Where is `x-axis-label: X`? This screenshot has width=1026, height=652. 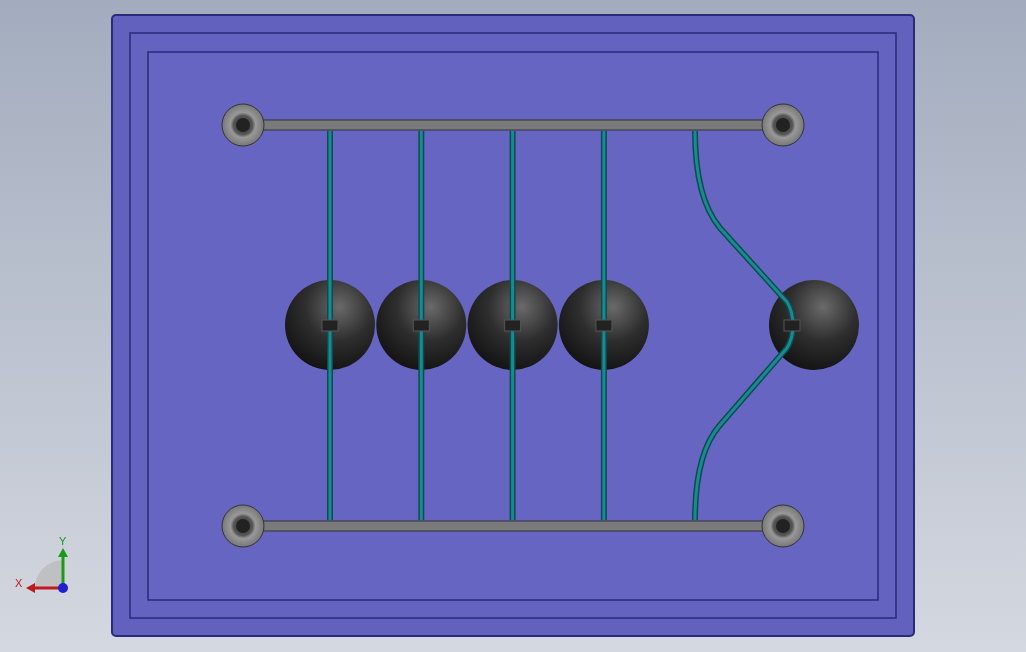
x-axis-label: X is located at coordinates (19, 583).